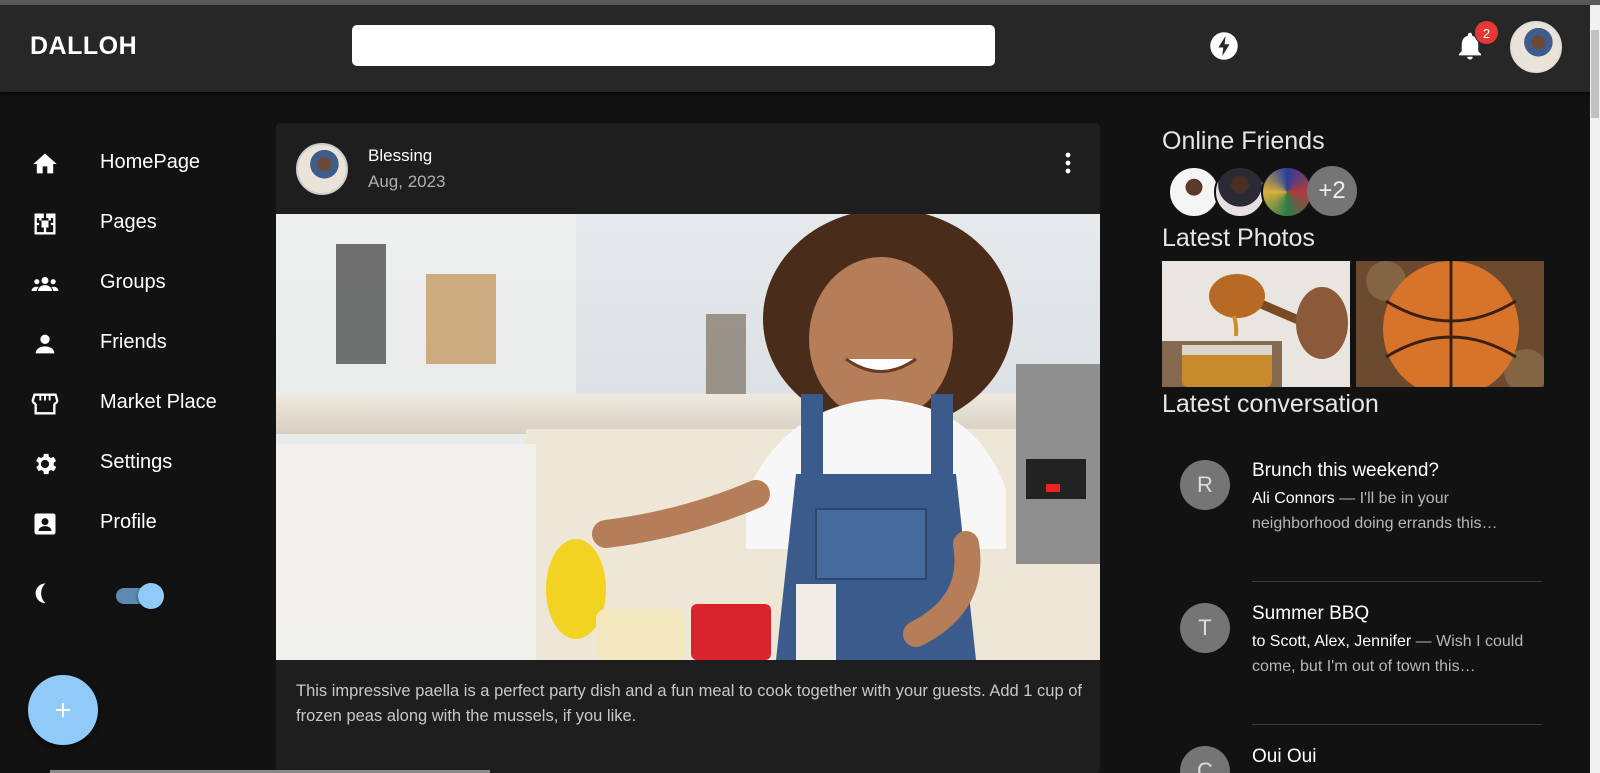  Describe the element at coordinates (1293, 498) in the screenshot. I see `conversation-sender: Ali Connors` at that location.